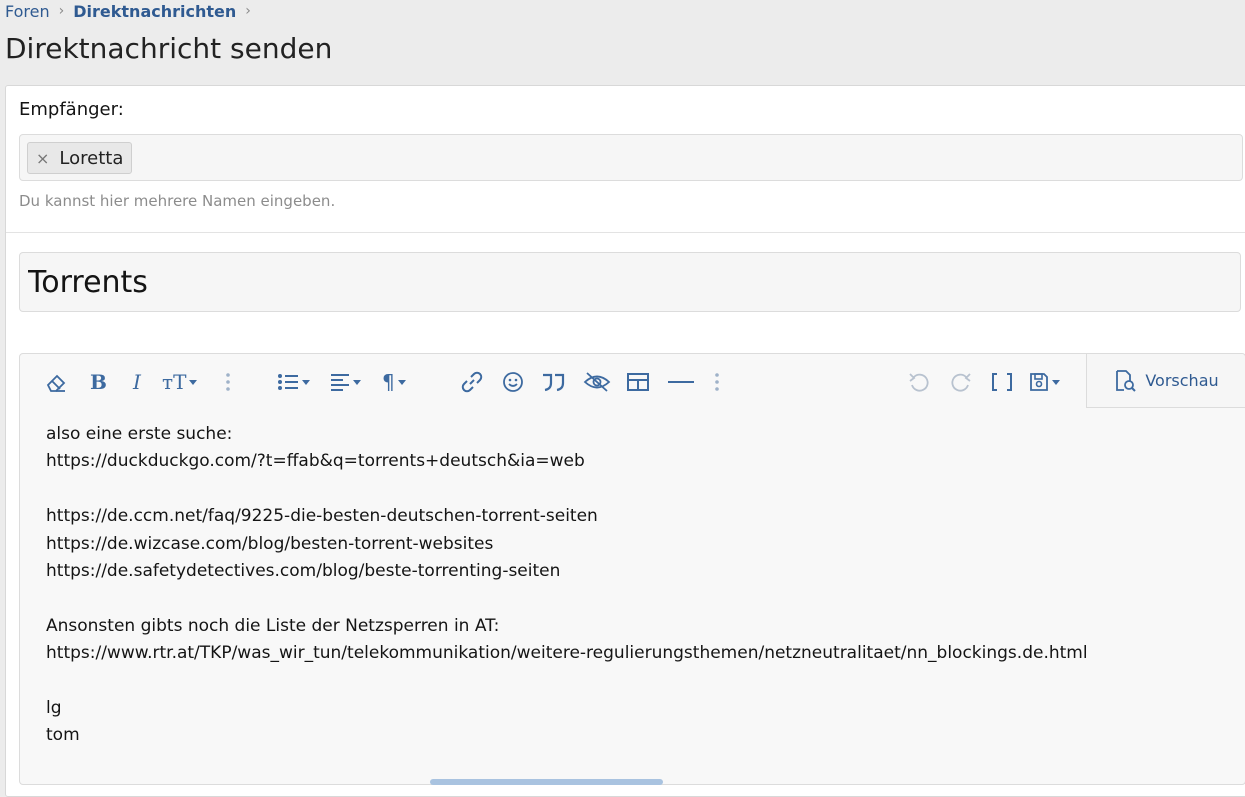  What do you see at coordinates (54, 708) in the screenshot?
I see `message-line: lg` at bounding box center [54, 708].